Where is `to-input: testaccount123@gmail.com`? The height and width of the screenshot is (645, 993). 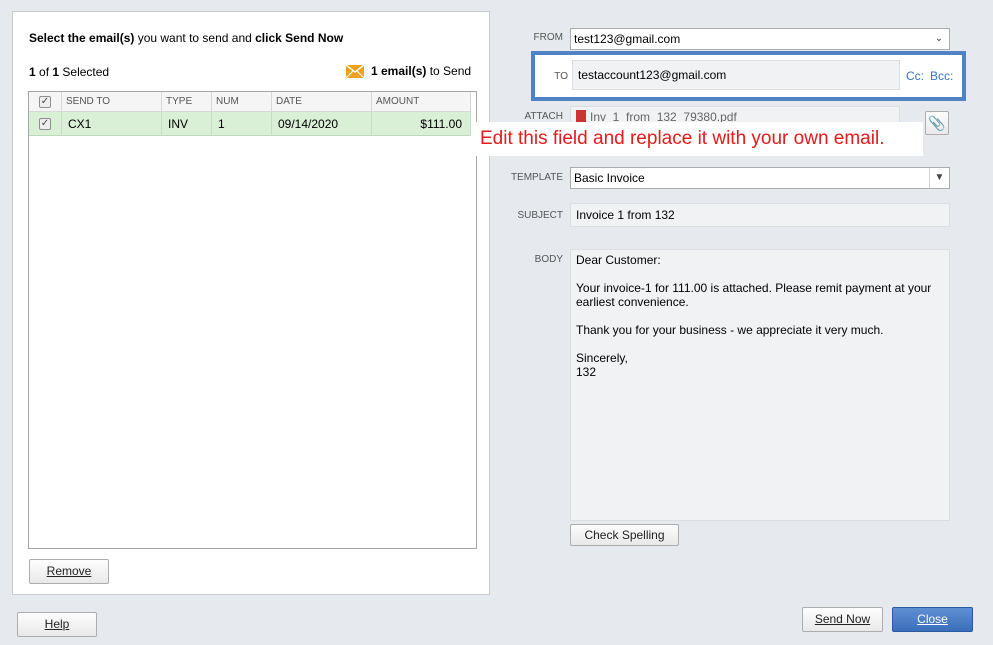 to-input: testaccount123@gmail.com is located at coordinates (736, 75).